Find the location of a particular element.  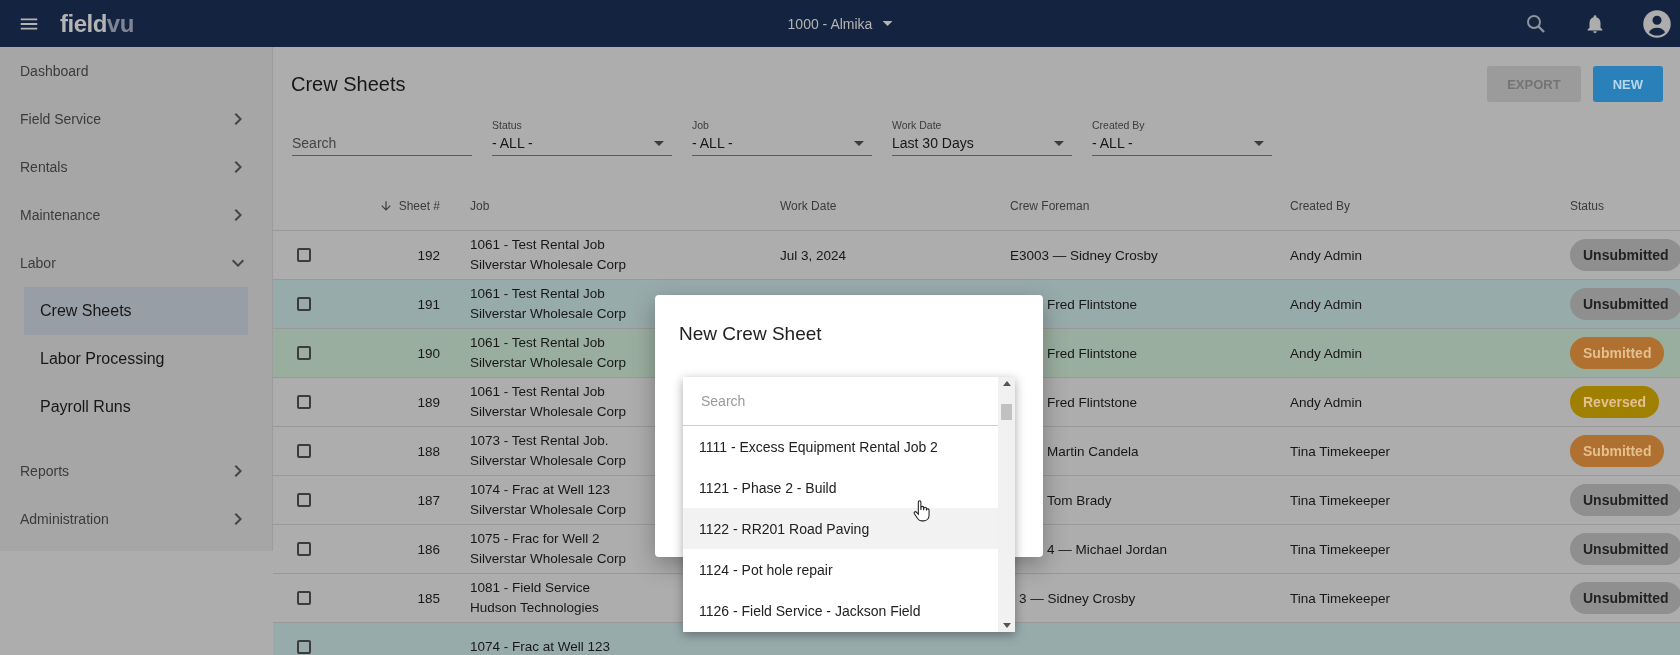

customer-name: Hudson Technologies is located at coordinates (534, 607).